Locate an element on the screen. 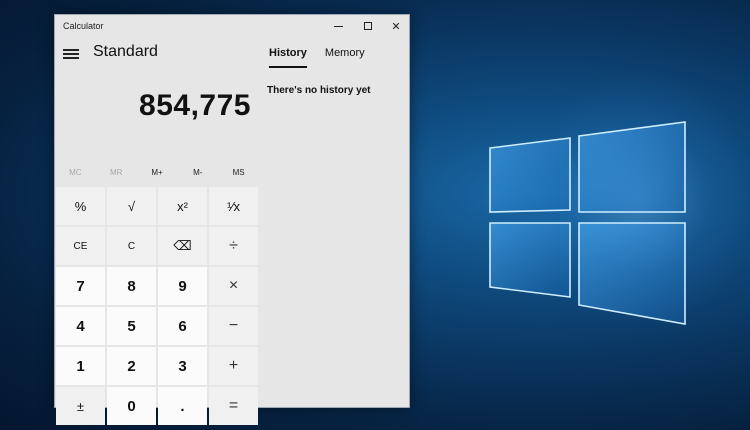 Image resolution: width=750 pixels, height=430 pixels. digit-7-button: 7 is located at coordinates (80, 286).